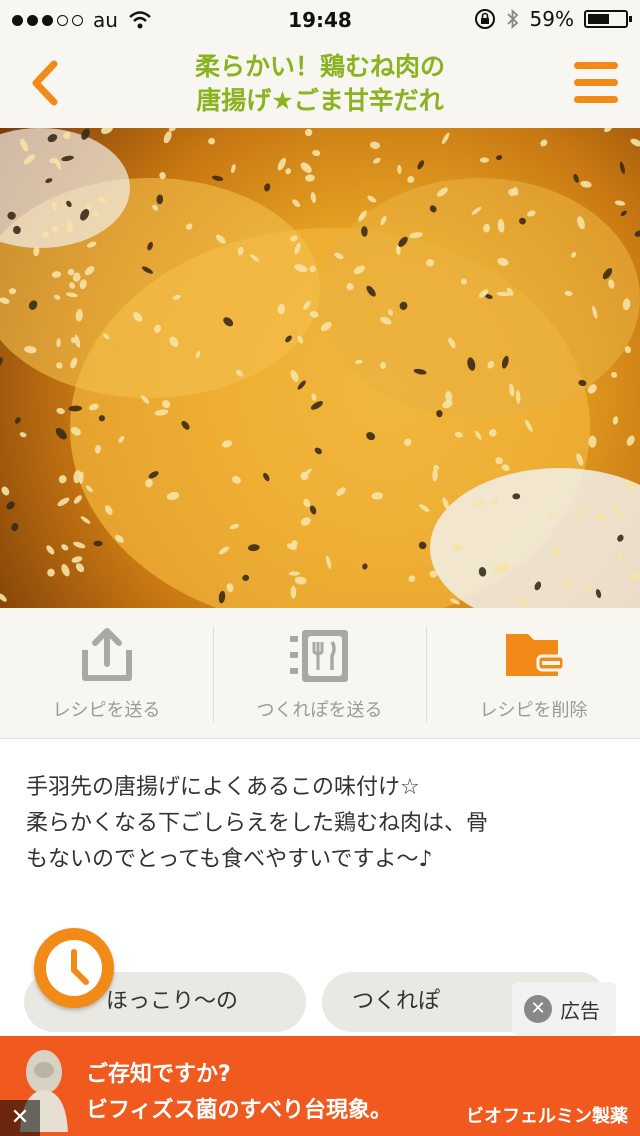  Describe the element at coordinates (535, 655) in the screenshot. I see `folder-remove-icon` at that location.